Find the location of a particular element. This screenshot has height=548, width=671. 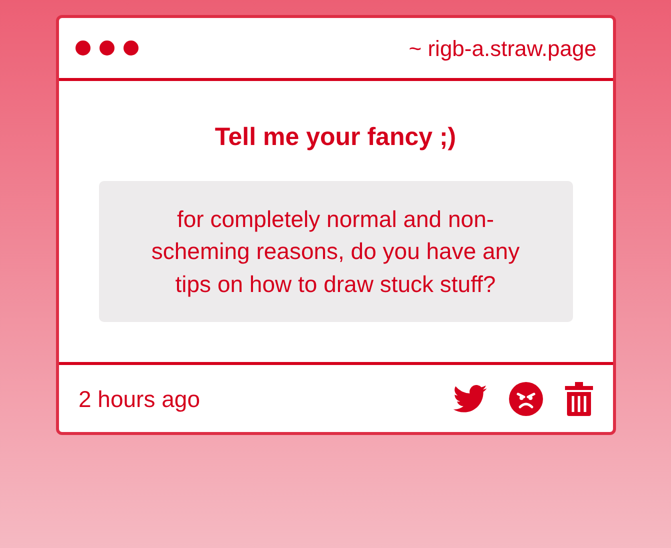

card-title: Tell me your fancy ;) is located at coordinates (336, 137).